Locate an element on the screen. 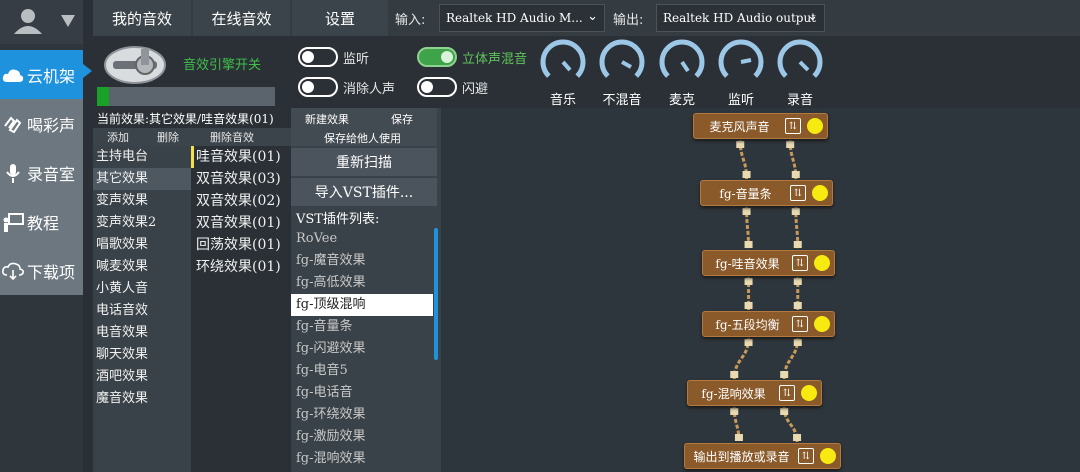 The image size is (1080, 472). vst-plugin-item: fg-高低效果 is located at coordinates (362, 283).